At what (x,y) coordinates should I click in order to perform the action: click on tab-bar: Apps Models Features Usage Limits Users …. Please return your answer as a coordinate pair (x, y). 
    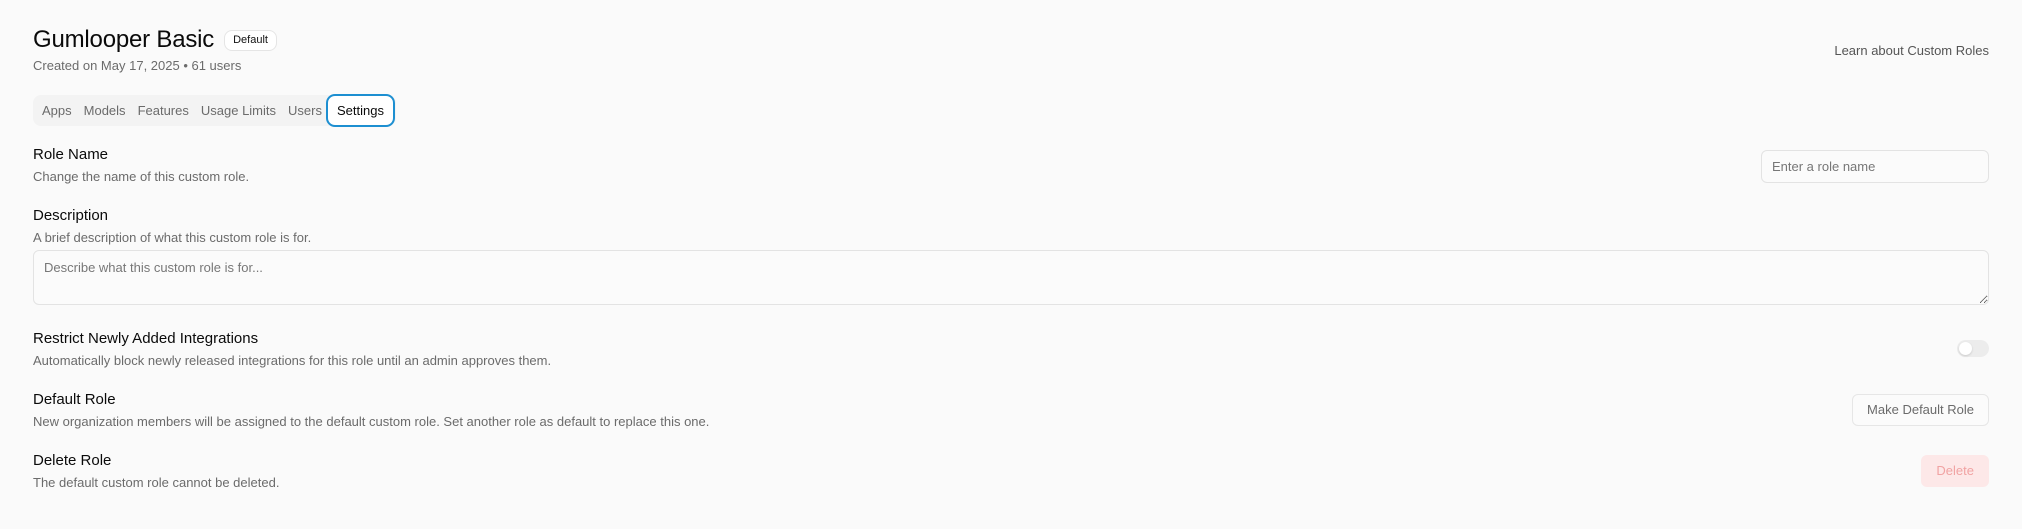
    Looking at the image, I should click on (214, 110).